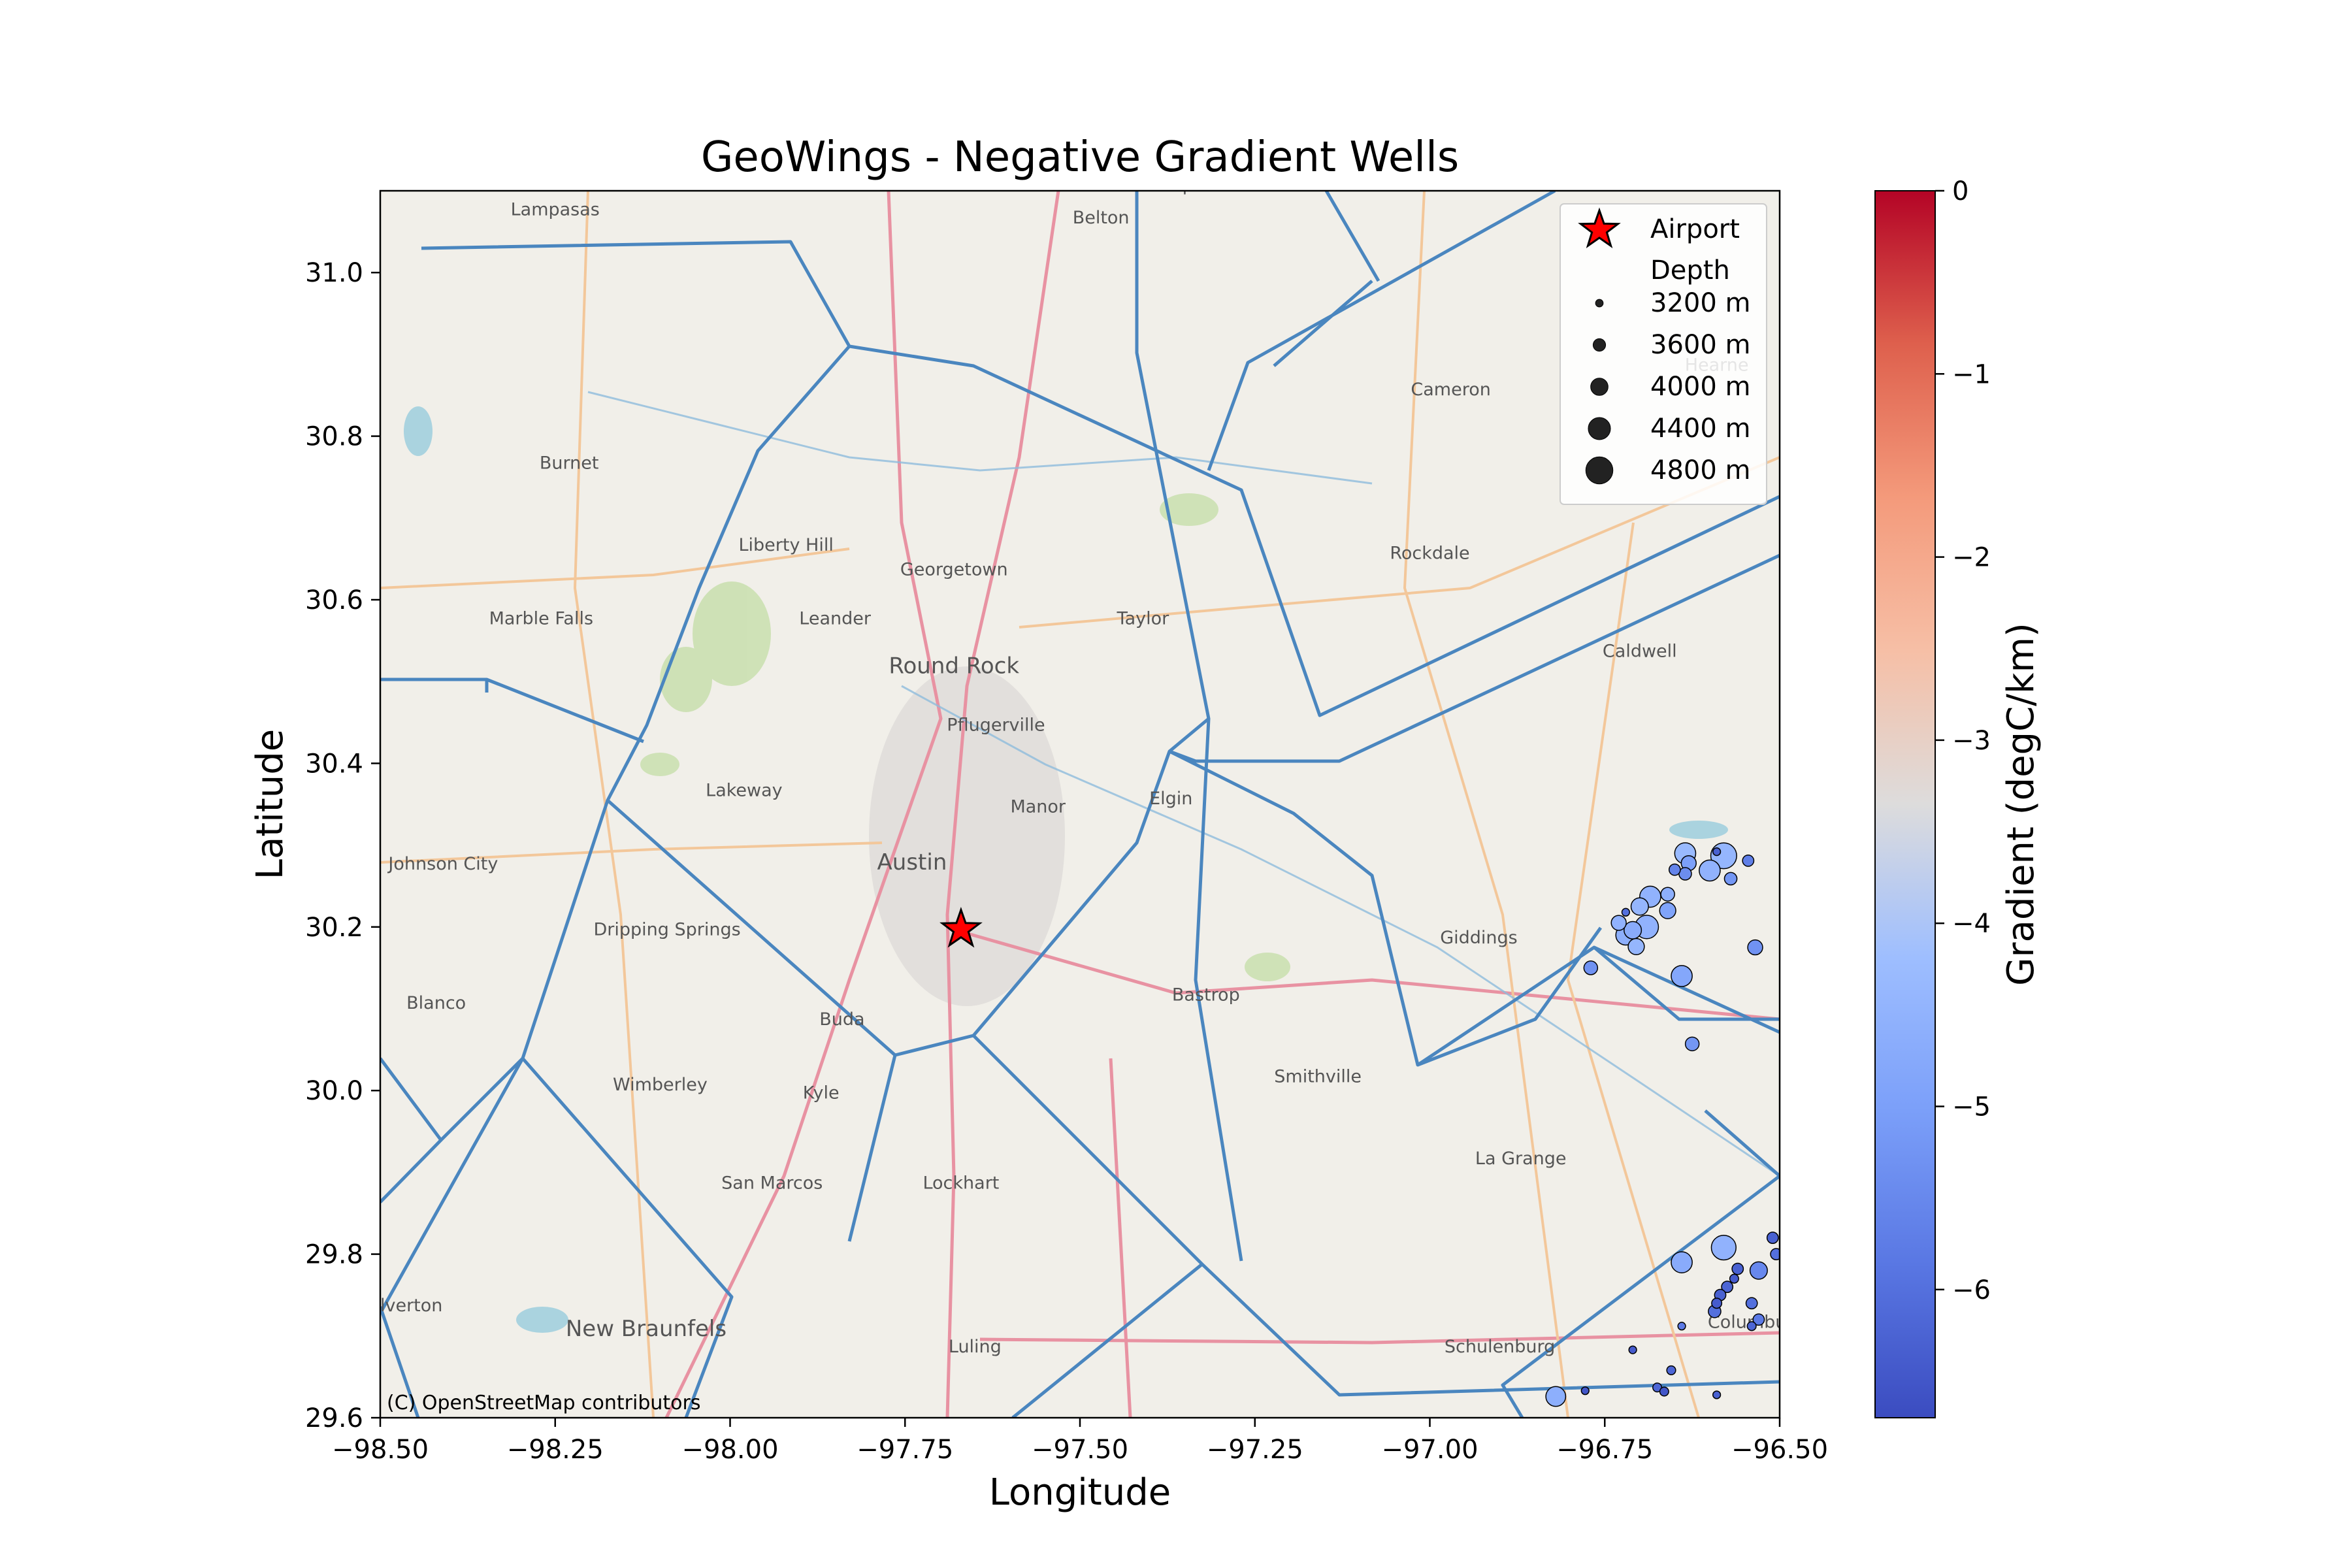  What do you see at coordinates (786, 545) in the screenshot?
I see `town-label: Liberty Hill` at bounding box center [786, 545].